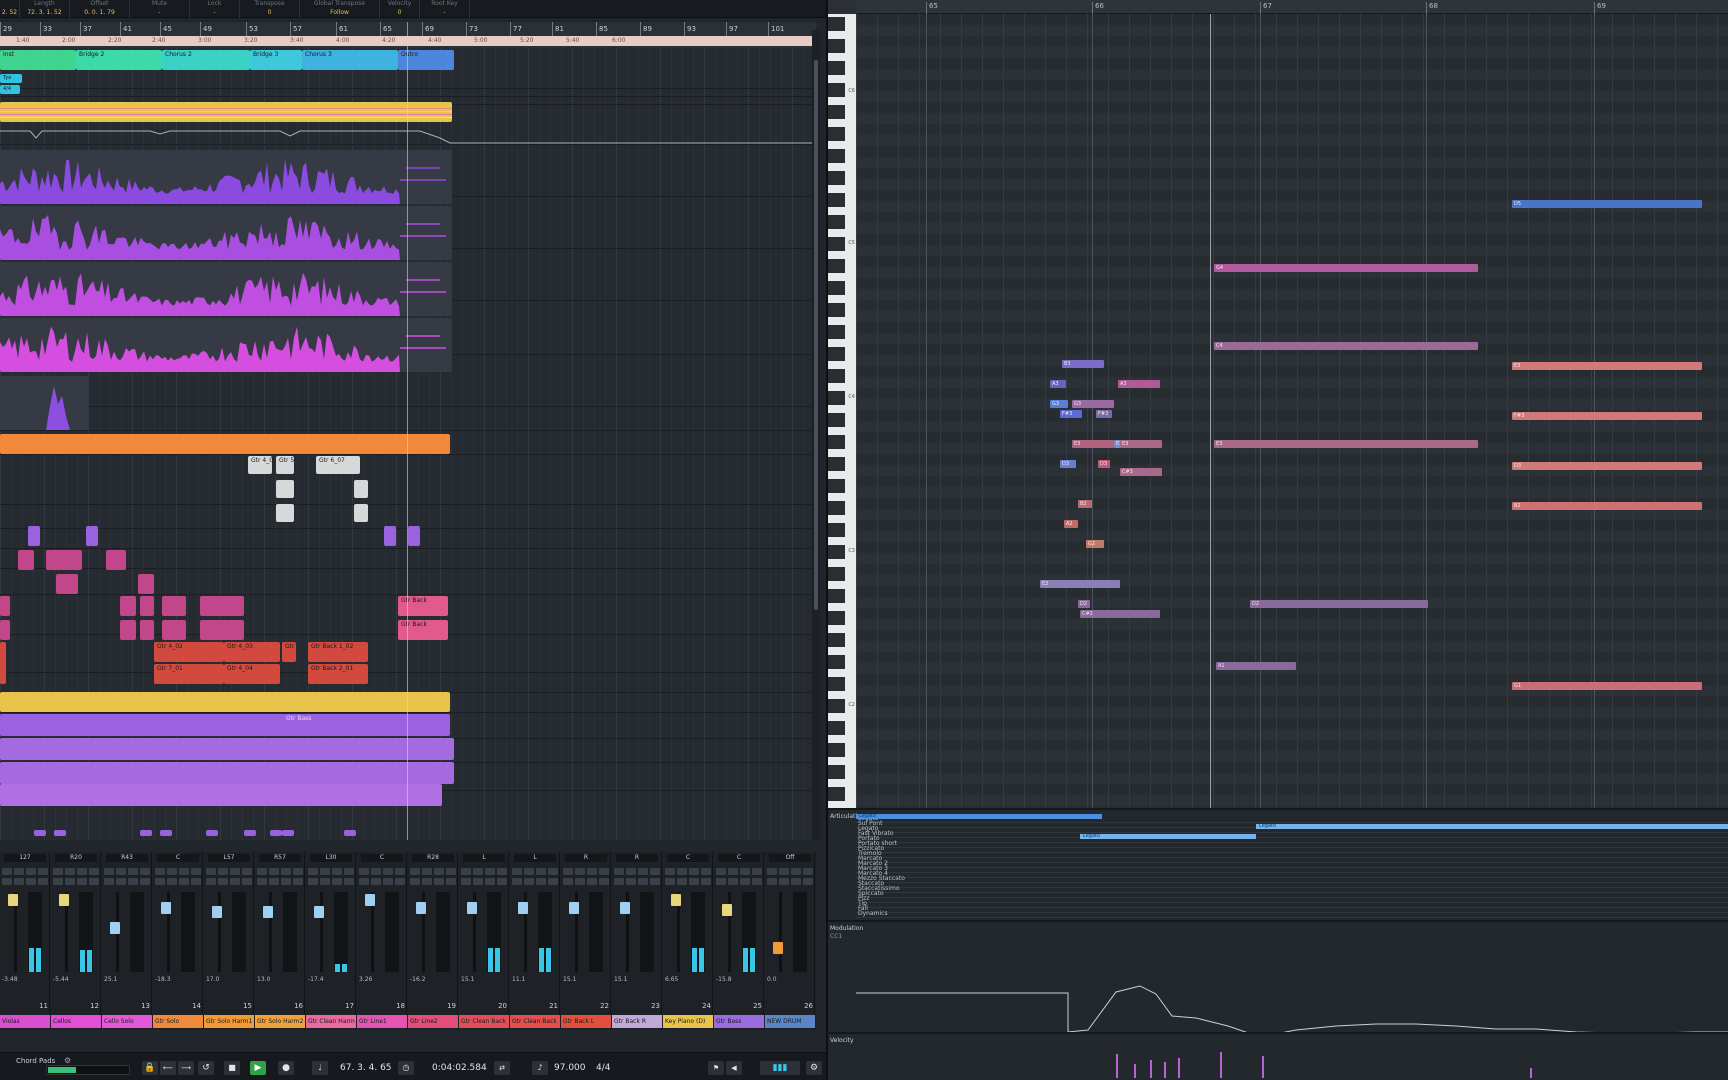 The image size is (1728, 1080). What do you see at coordinates (780, 1068) in the screenshot?
I see `performance-meter: ▮▮▮` at bounding box center [780, 1068].